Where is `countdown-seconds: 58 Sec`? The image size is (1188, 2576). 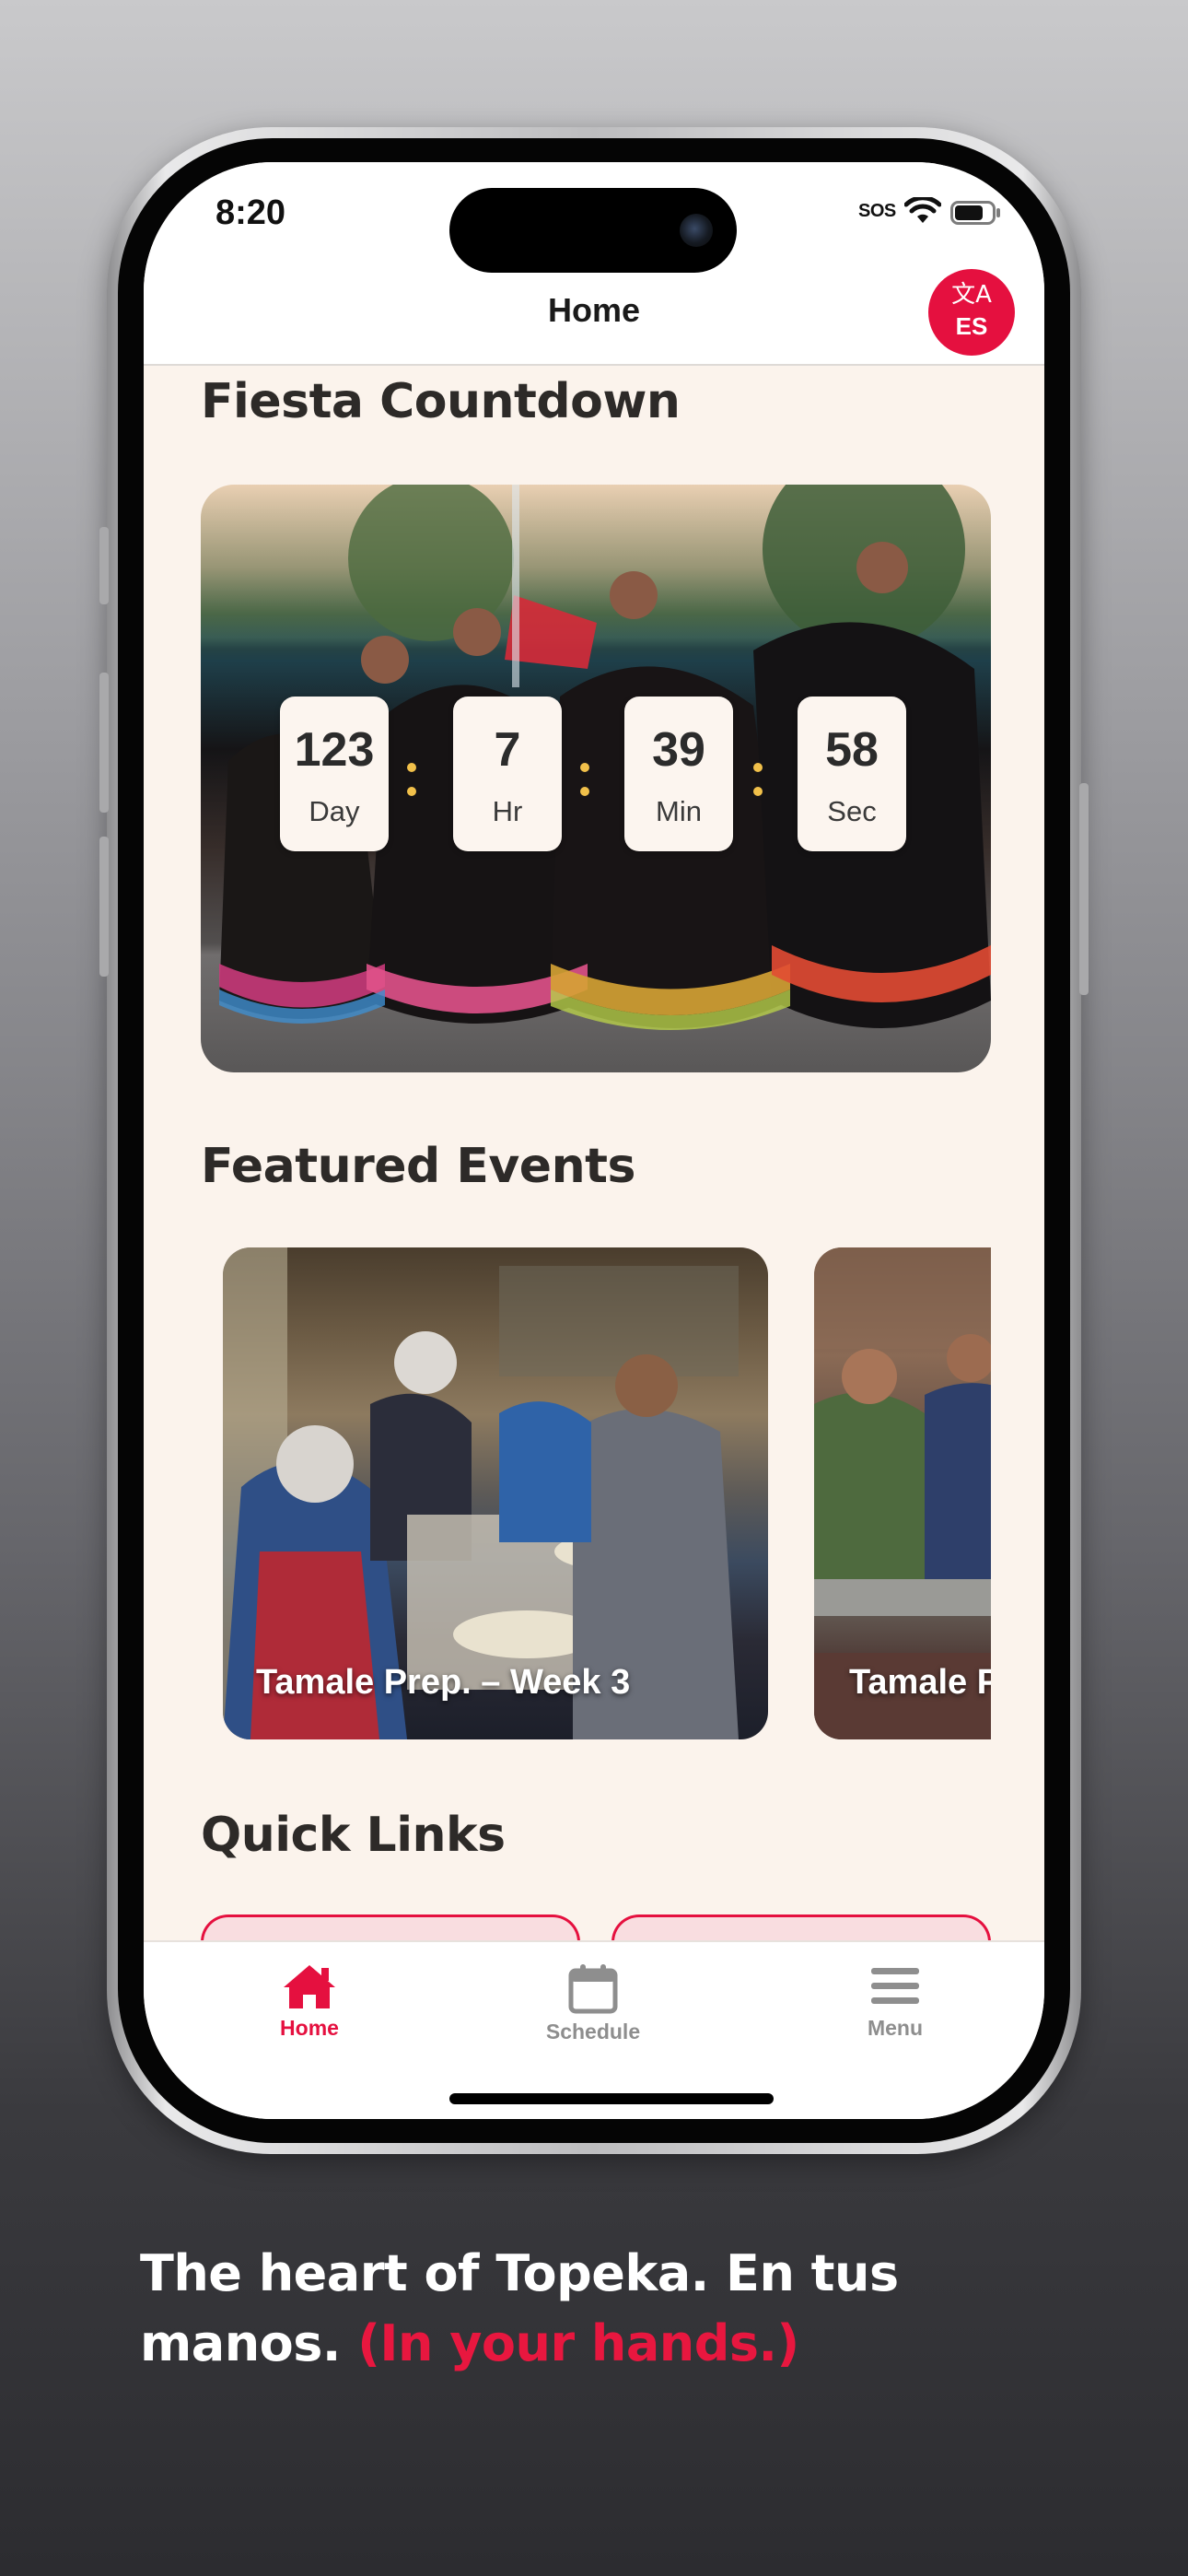 countdown-seconds: 58 Sec is located at coordinates (852, 774).